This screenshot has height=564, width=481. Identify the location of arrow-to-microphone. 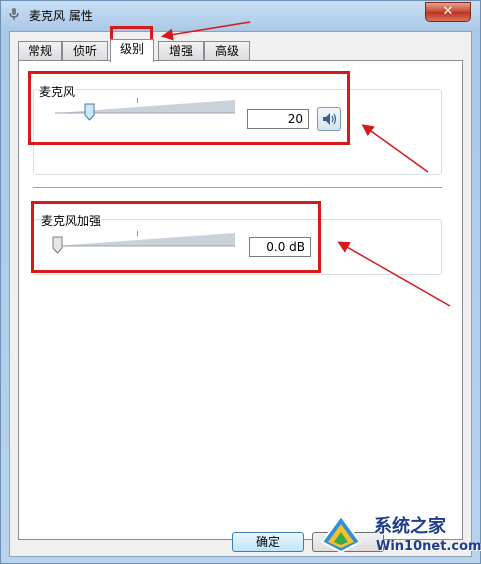
(395, 148).